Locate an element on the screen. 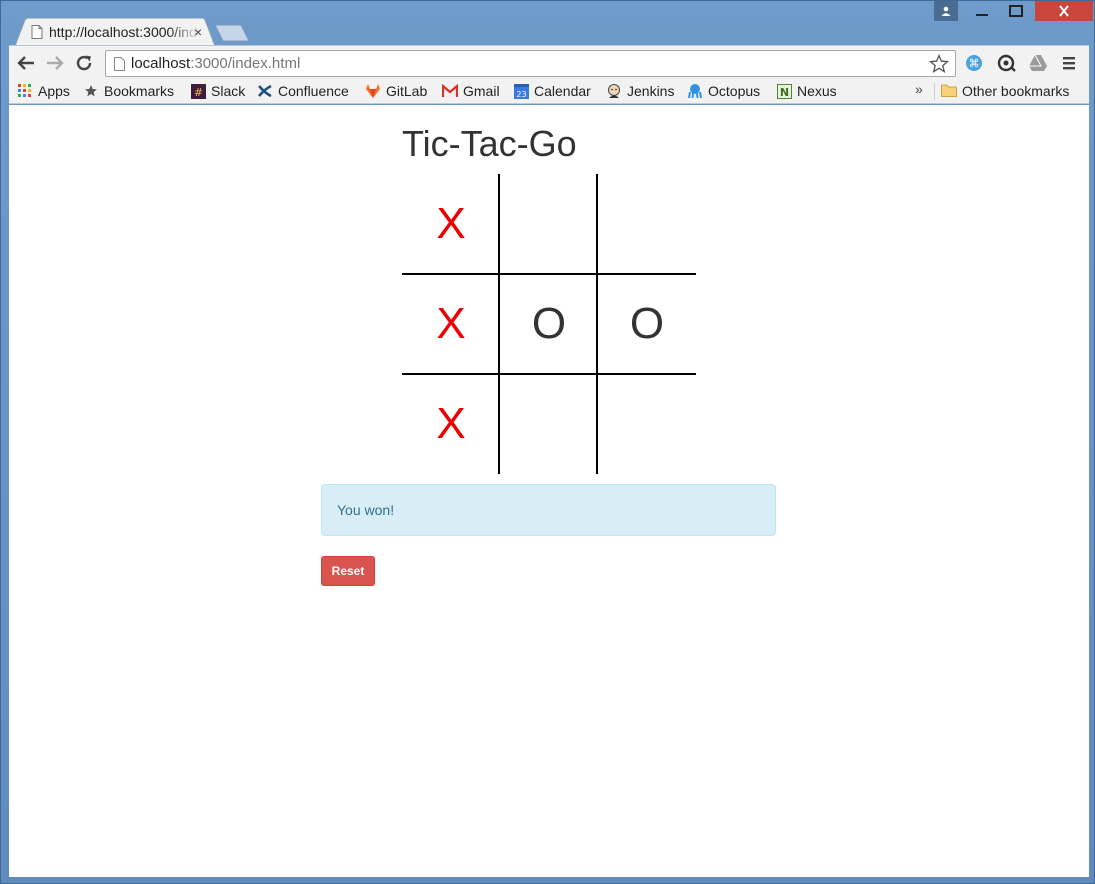 The image size is (1095, 884). bookmark-label: Nexus is located at coordinates (817, 91).